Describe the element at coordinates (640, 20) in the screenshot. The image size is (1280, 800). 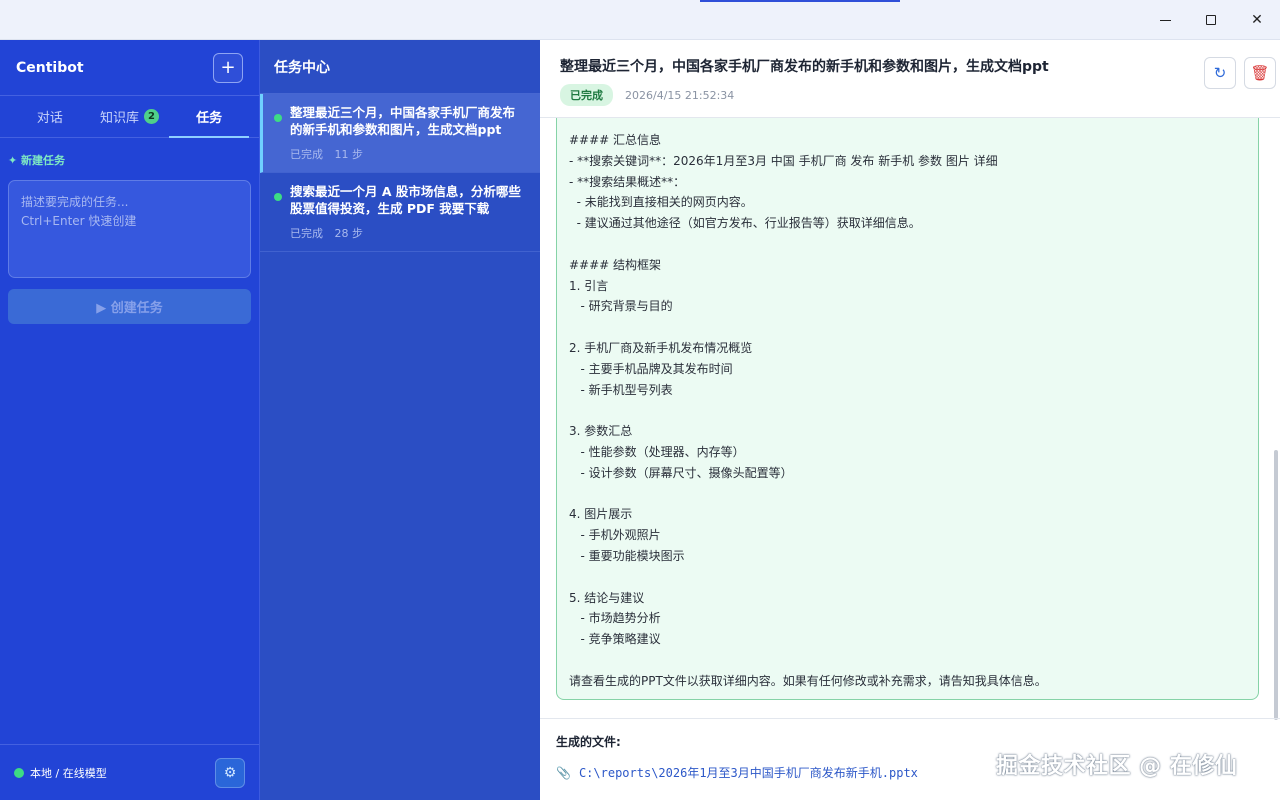
I see `window-titlebar: ✕` at that location.